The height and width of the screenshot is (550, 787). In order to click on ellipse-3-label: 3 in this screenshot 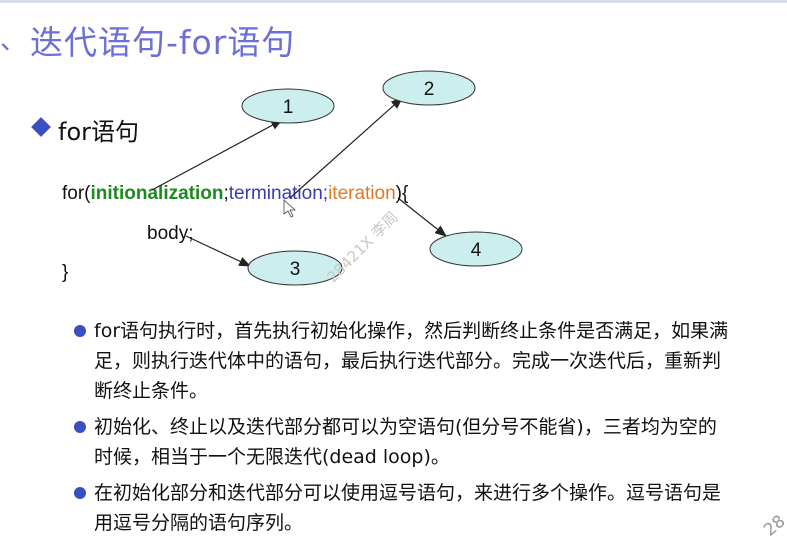, I will do `click(295, 269)`.